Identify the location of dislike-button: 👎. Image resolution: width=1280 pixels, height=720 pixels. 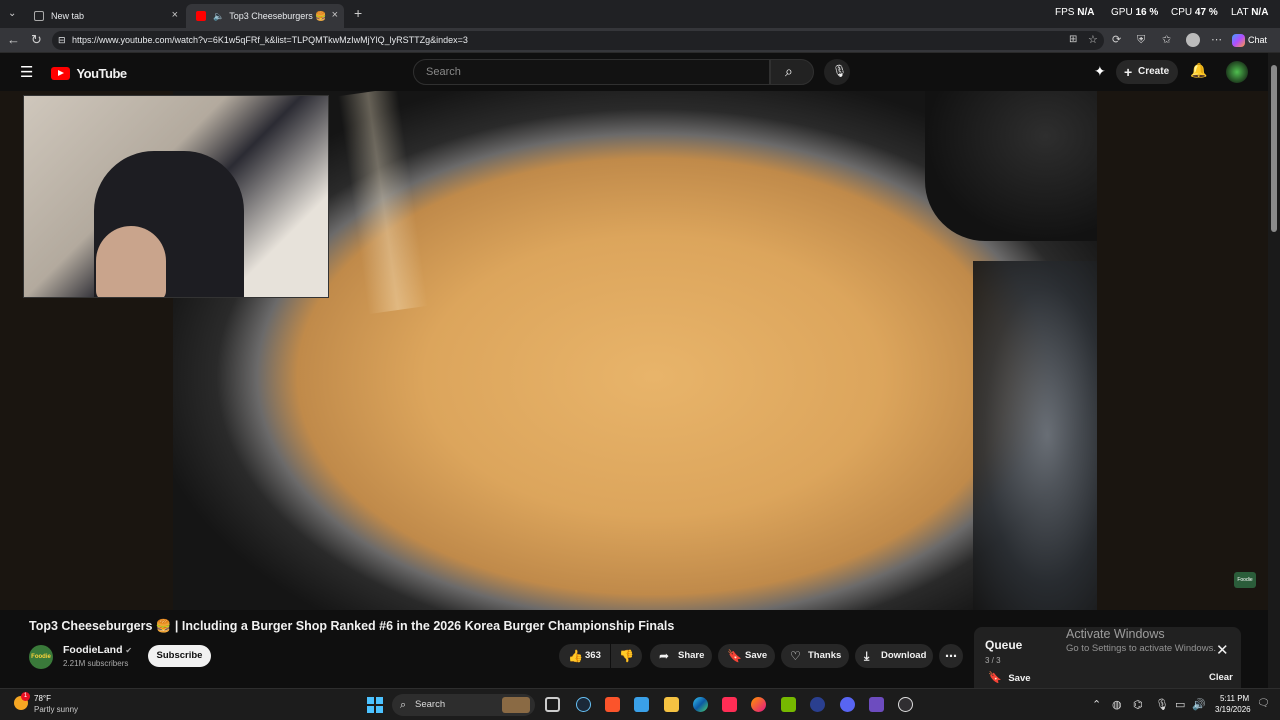
(626, 656).